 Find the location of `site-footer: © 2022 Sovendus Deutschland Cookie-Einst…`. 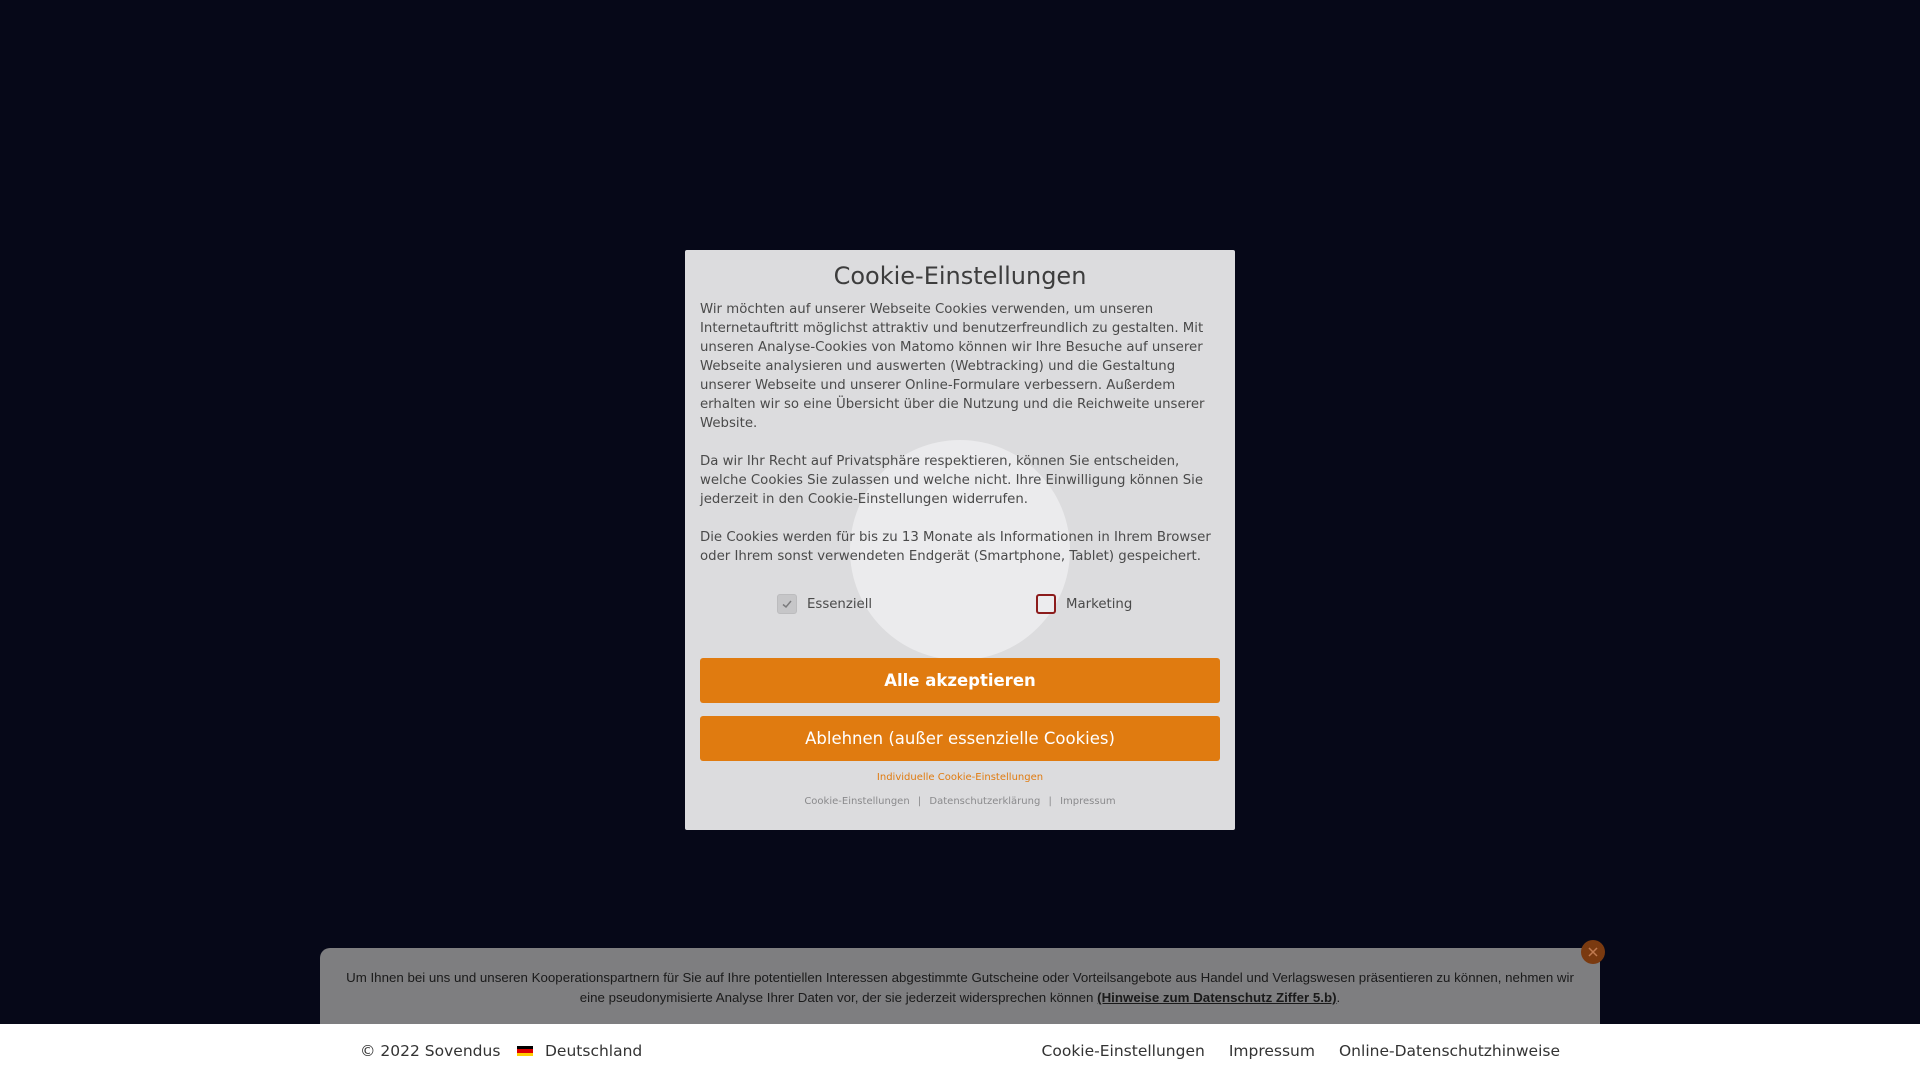

site-footer: © 2022 Sovendus Deutschland Cookie-Einst… is located at coordinates (960, 1052).